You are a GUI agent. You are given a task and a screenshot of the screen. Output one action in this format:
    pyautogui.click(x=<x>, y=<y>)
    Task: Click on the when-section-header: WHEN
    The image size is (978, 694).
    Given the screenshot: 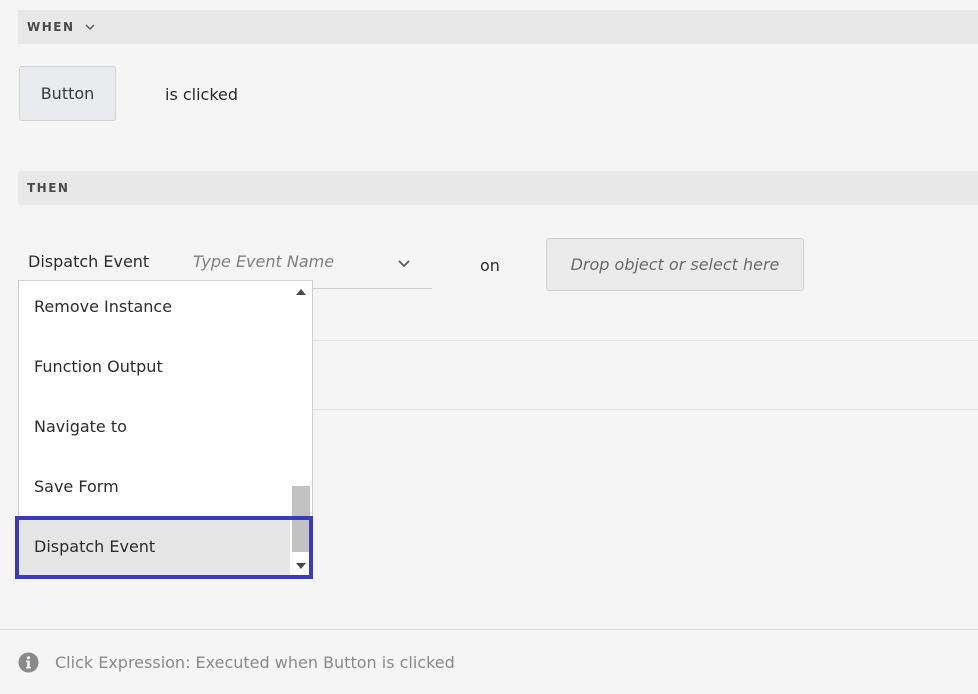 What is the action you would take?
    pyautogui.click(x=498, y=27)
    